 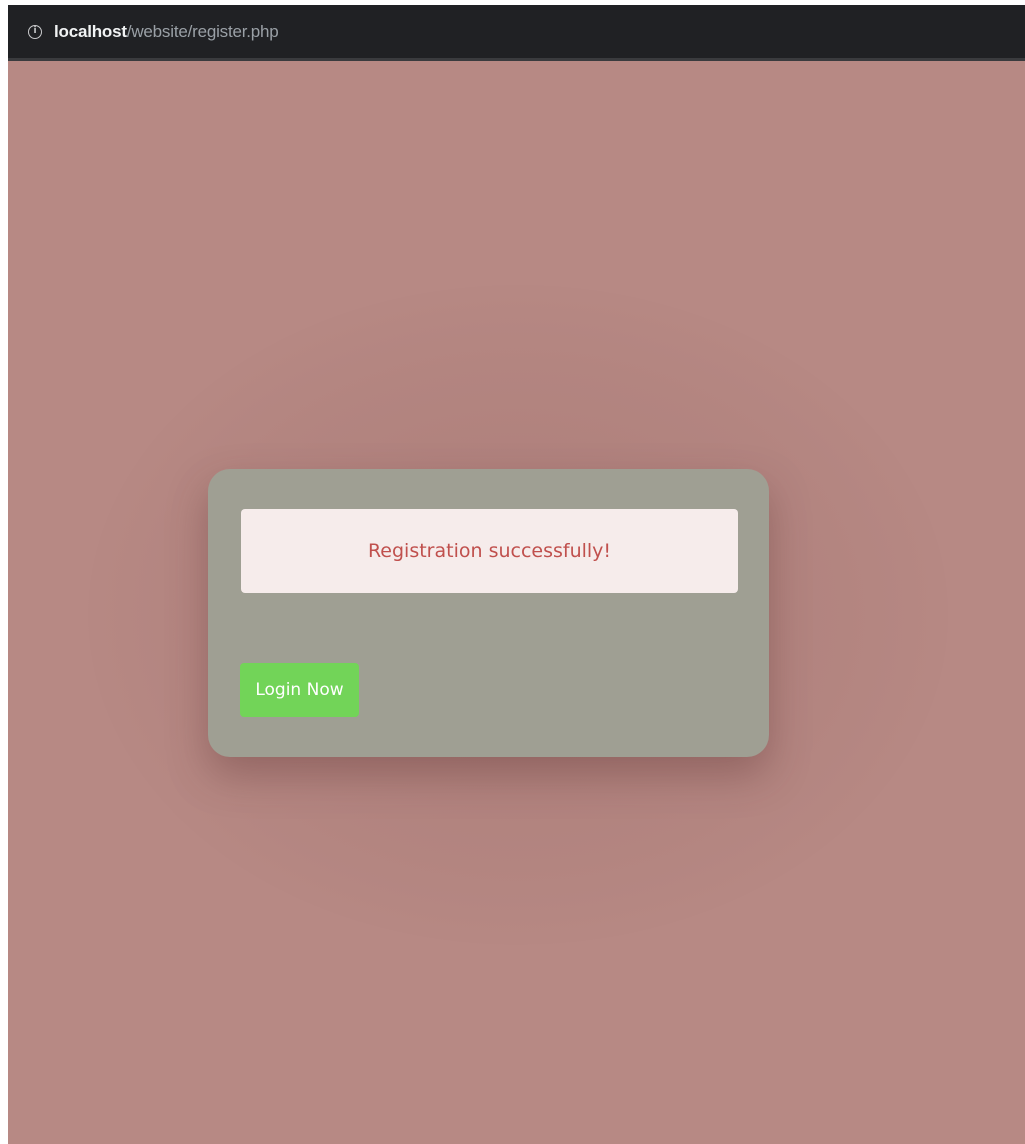 I want to click on registration-card: Registration successfully! Login Now, so click(x=488, y=613).